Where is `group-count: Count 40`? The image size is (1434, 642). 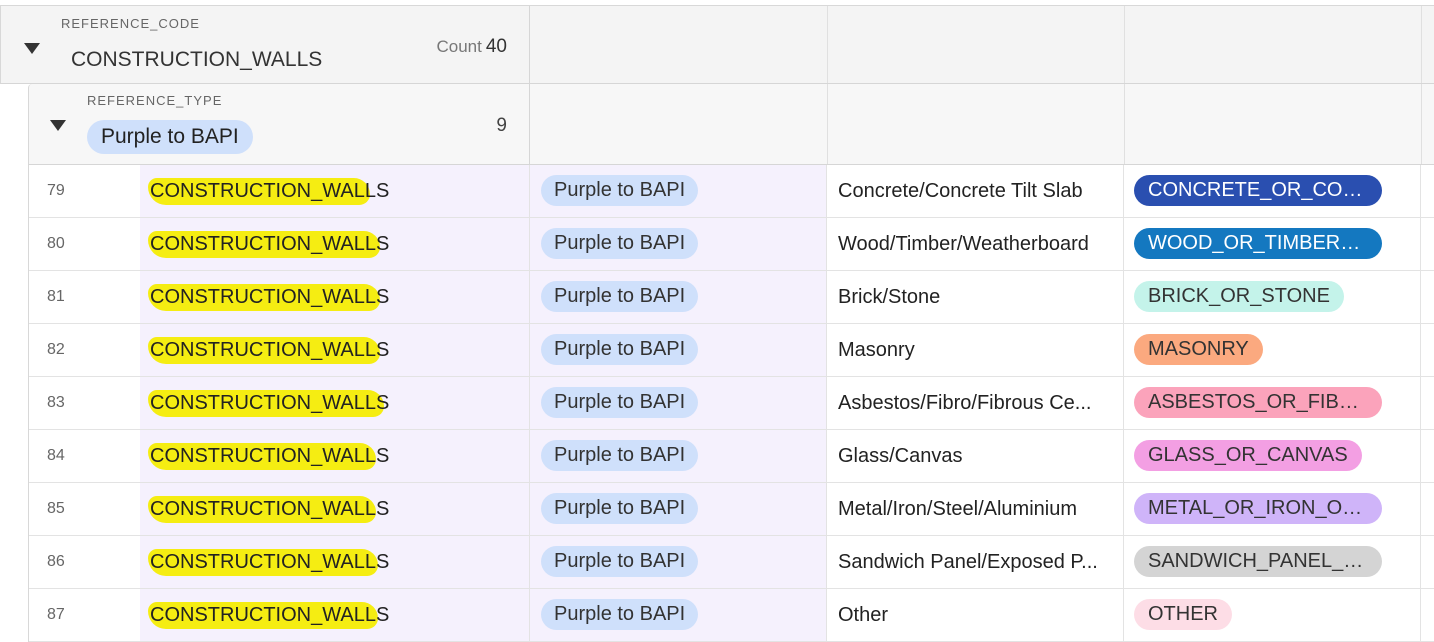
group-count: Count 40 is located at coordinates (471, 47).